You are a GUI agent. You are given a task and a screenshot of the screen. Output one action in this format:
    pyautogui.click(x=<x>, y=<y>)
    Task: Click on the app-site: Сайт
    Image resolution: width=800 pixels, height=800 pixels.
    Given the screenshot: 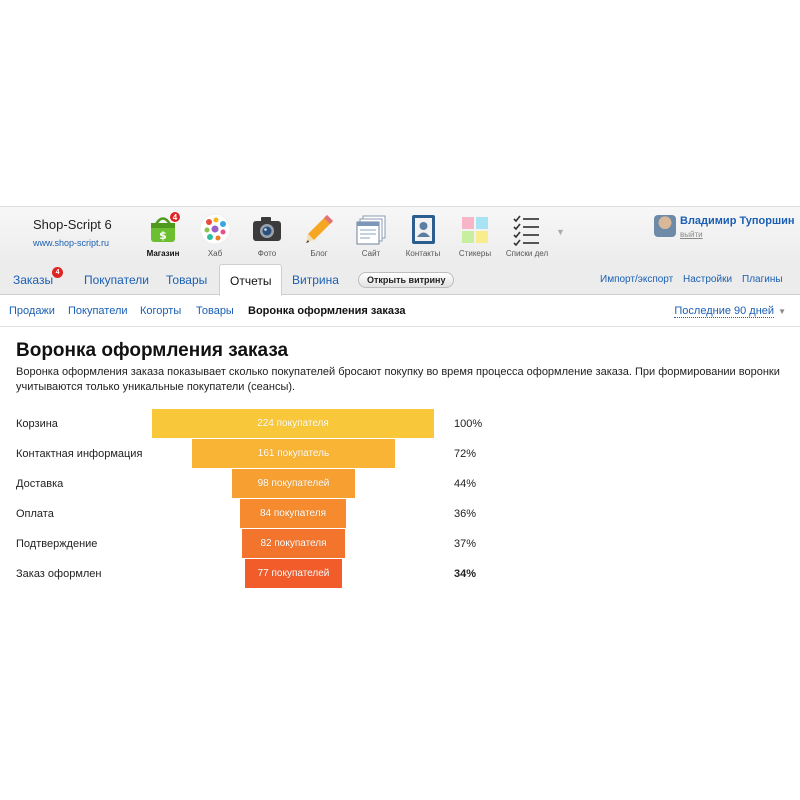 What is the action you would take?
    pyautogui.click(x=371, y=237)
    